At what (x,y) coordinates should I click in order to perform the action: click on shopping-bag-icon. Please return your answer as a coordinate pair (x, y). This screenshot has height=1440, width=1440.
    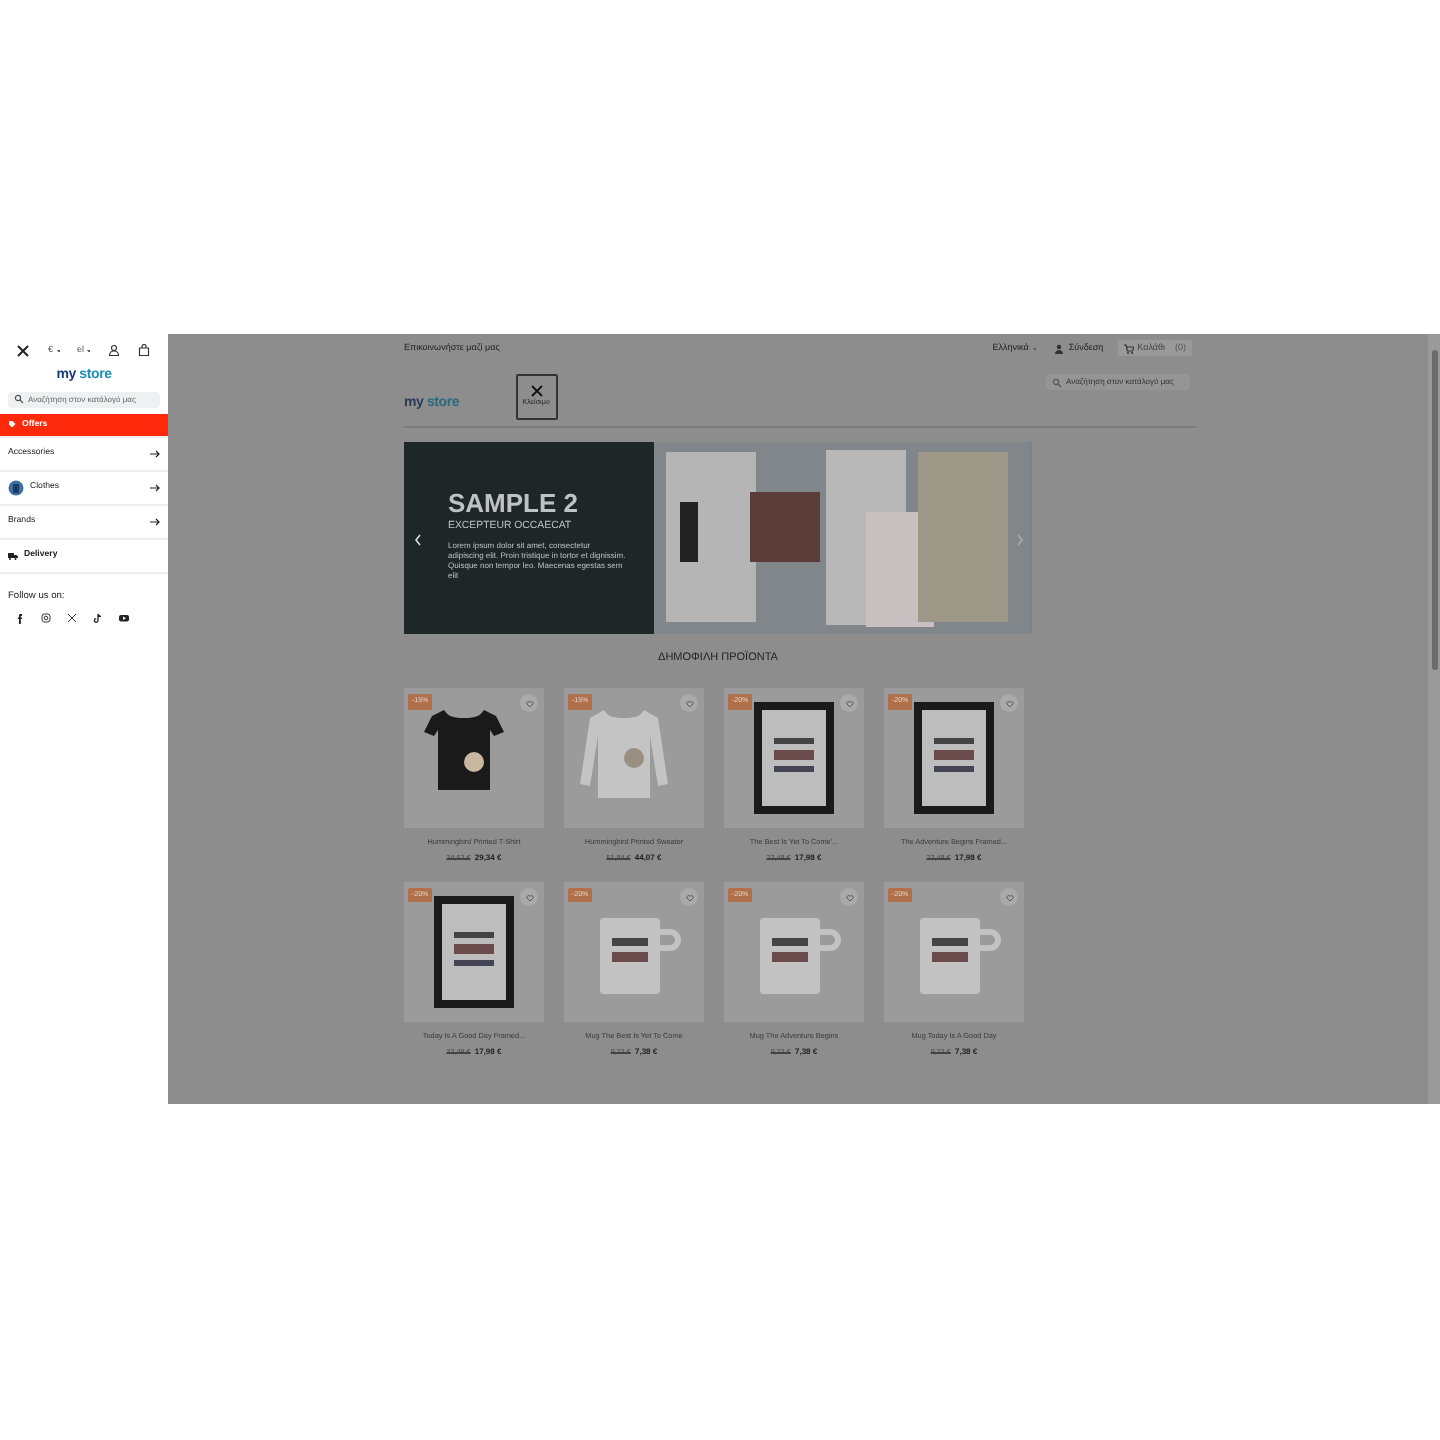
    Looking at the image, I should click on (143, 350).